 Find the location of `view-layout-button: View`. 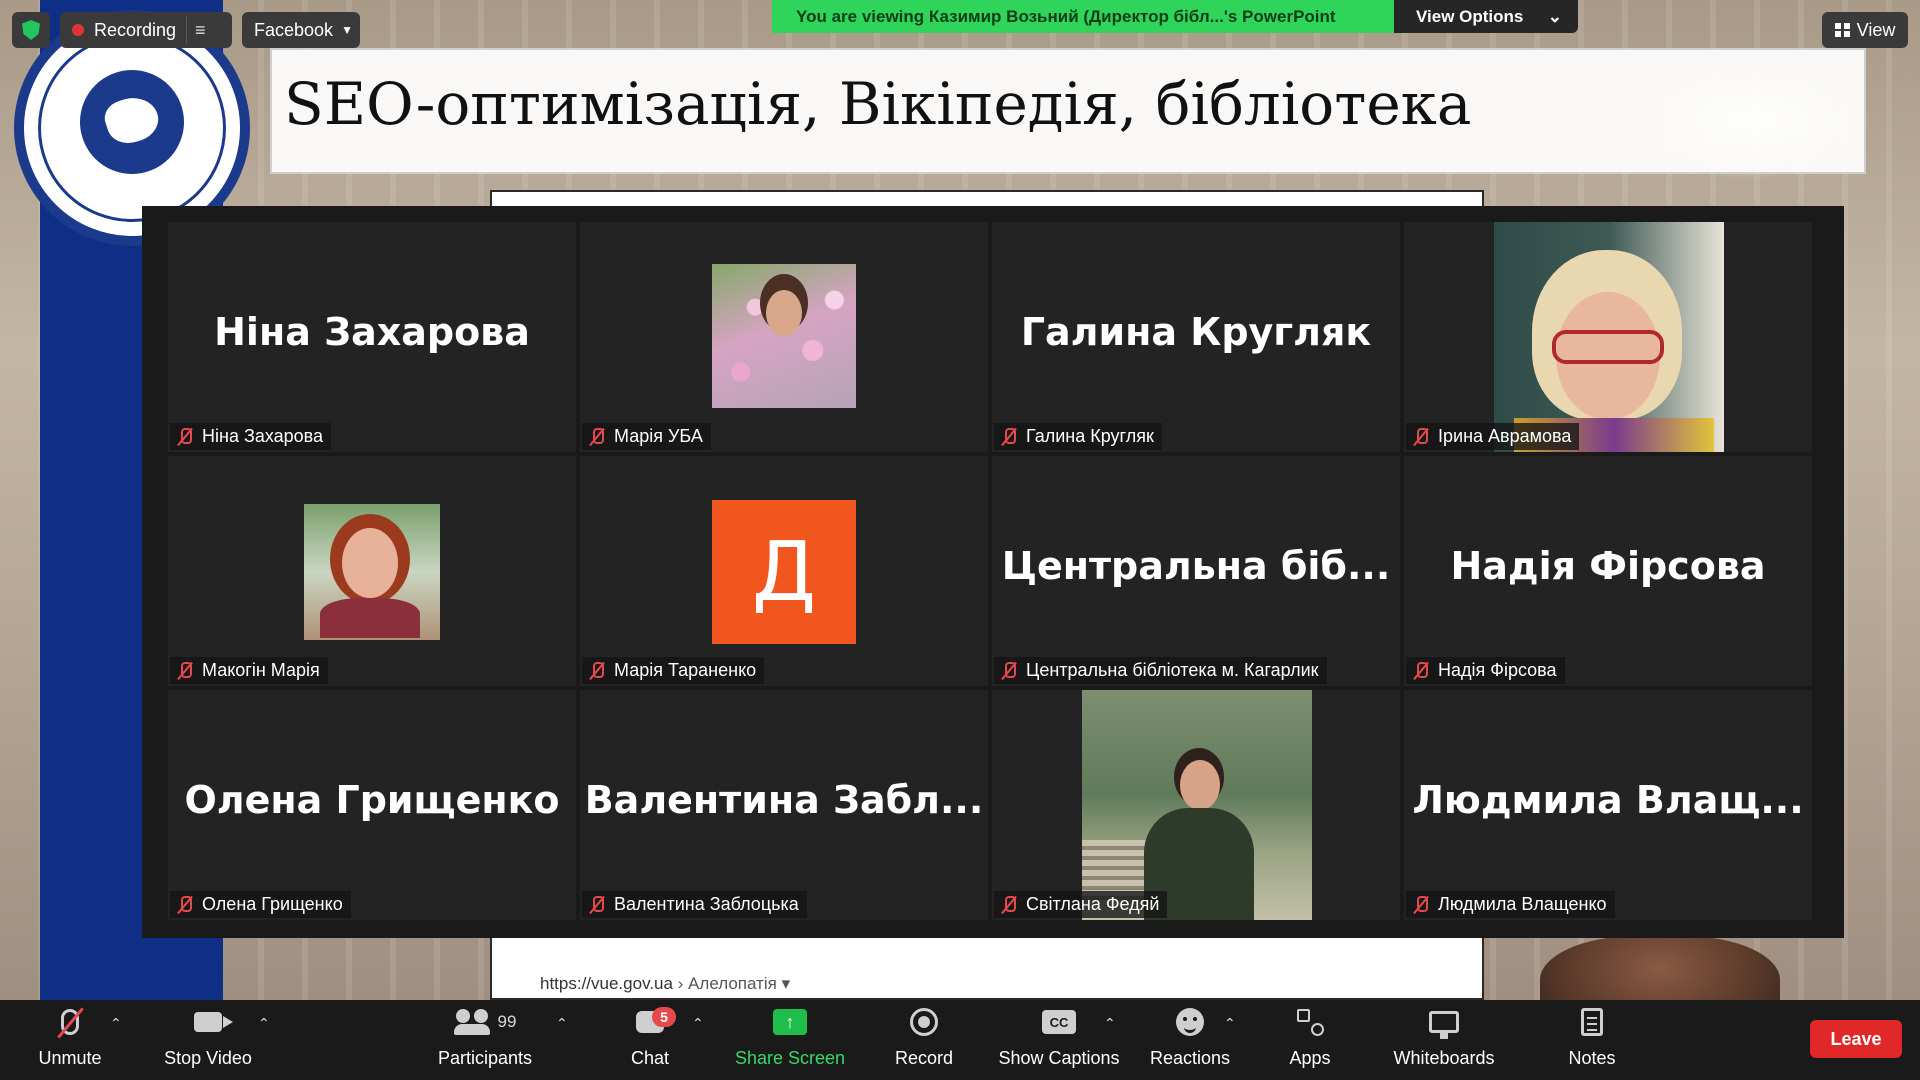

view-layout-button: View is located at coordinates (1865, 30).